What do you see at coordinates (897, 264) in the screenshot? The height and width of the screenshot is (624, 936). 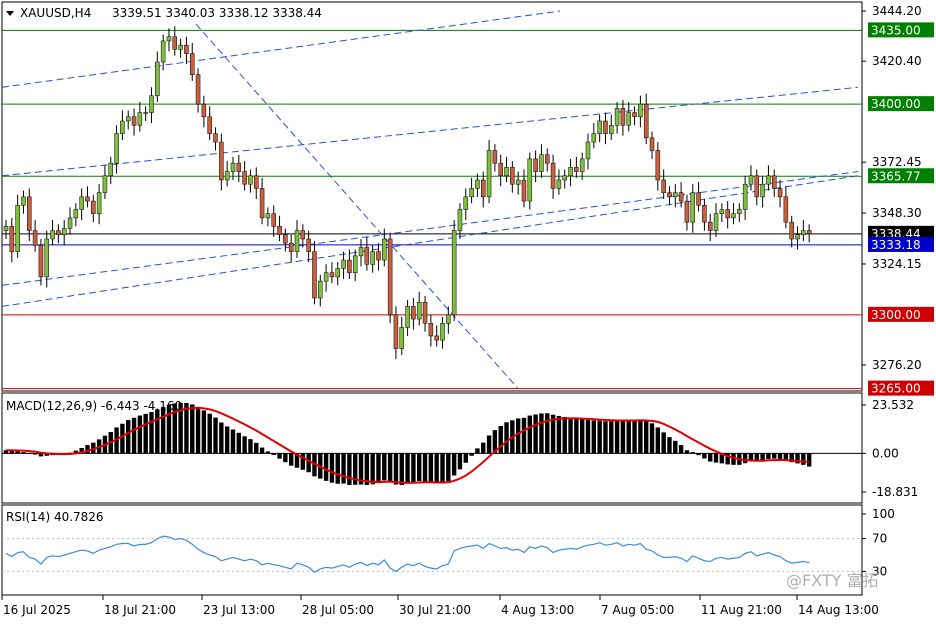 I see `price-tick-label: 3324.15` at bounding box center [897, 264].